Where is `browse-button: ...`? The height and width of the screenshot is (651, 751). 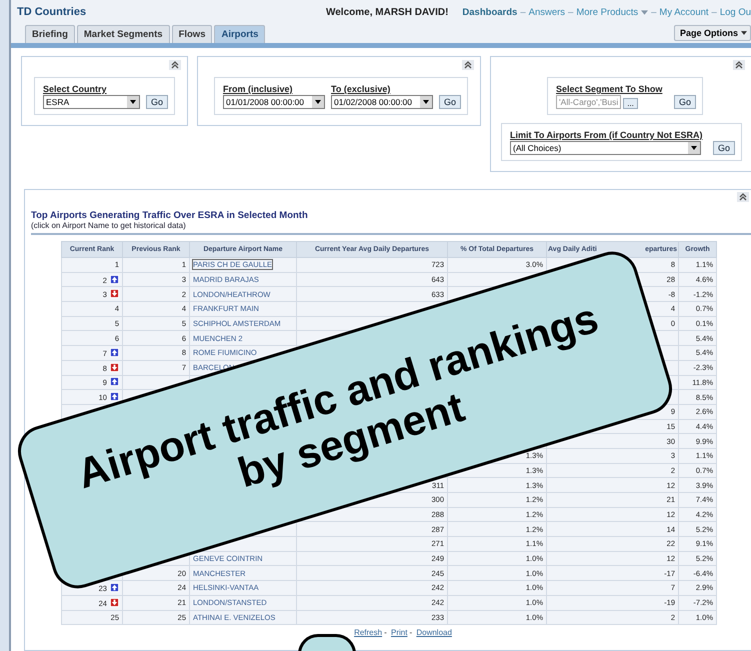 browse-button: ... is located at coordinates (630, 103).